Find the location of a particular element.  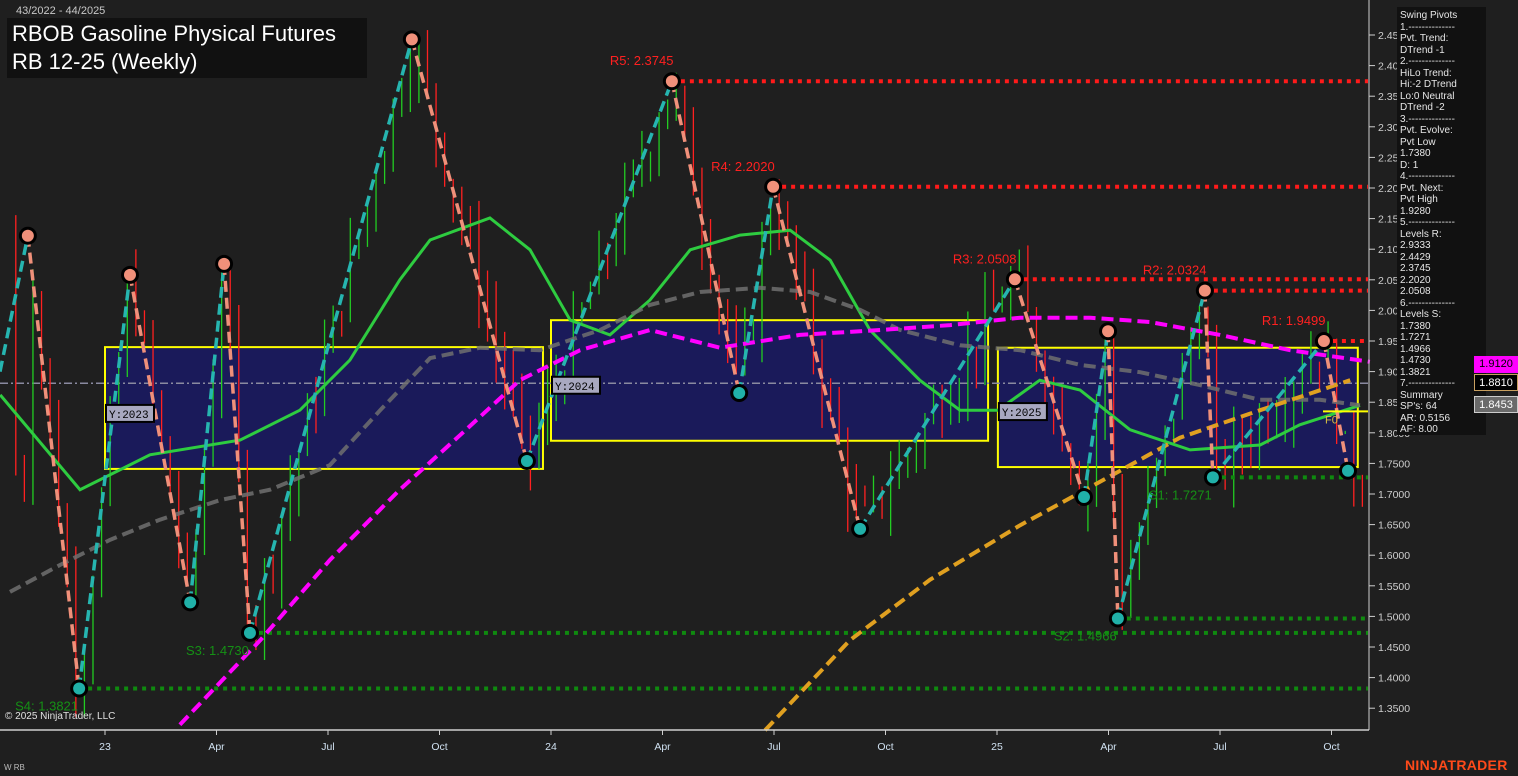

date-range: 43/2022 - 44/2025 is located at coordinates (61, 11).